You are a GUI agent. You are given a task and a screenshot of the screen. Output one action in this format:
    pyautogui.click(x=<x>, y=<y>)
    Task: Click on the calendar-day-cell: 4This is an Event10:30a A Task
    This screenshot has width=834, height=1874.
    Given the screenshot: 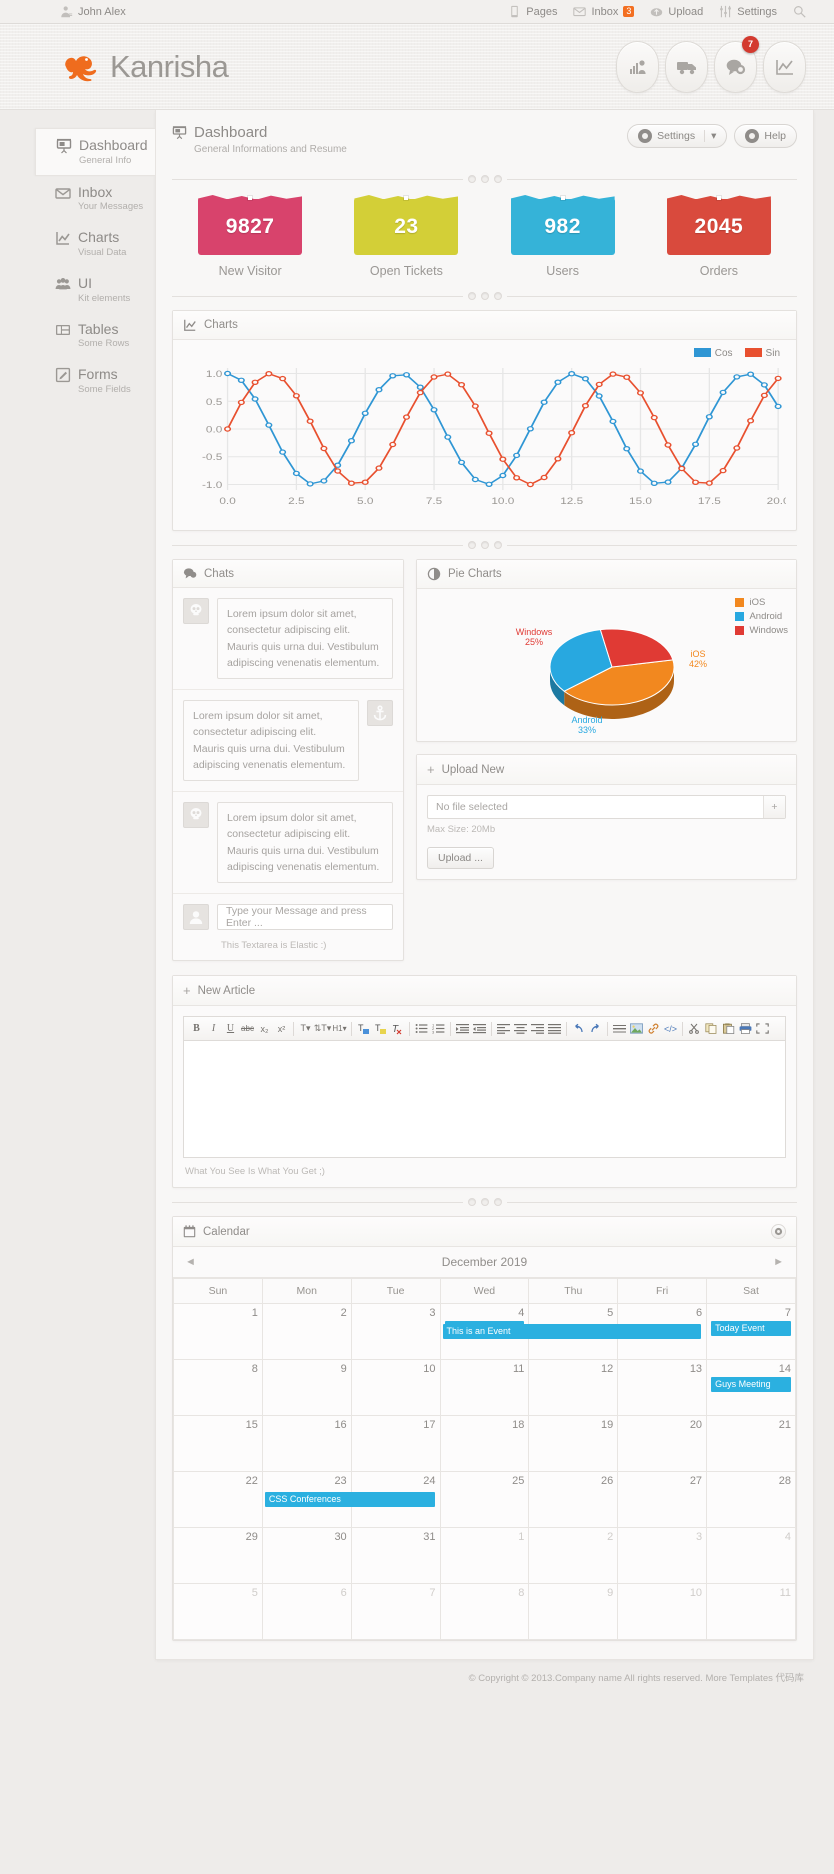 What is the action you would take?
    pyautogui.click(x=570, y=1332)
    